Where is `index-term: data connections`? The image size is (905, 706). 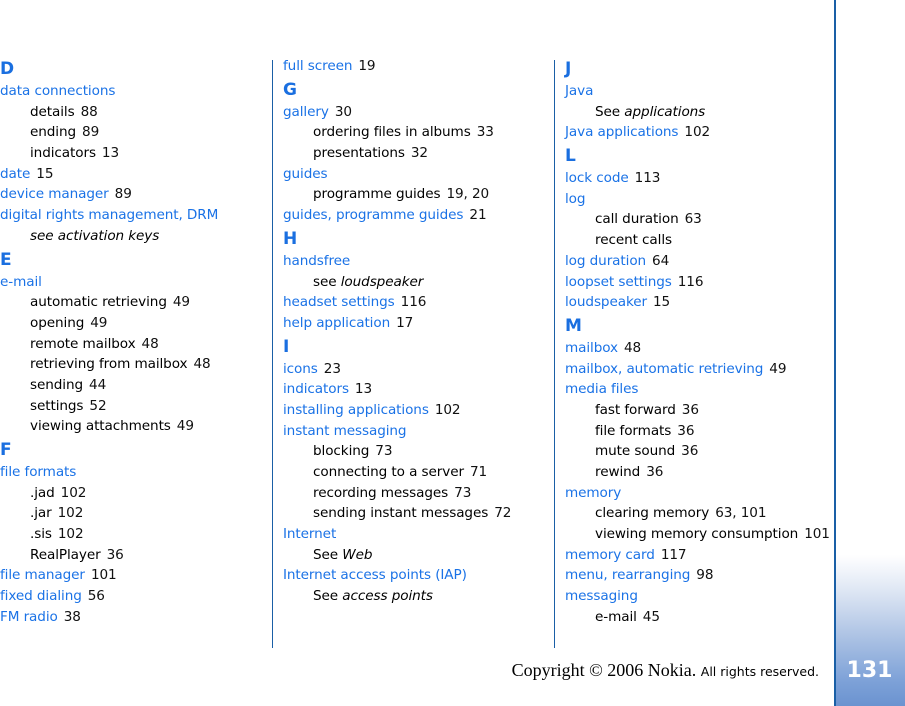 index-term: data connections is located at coordinates (58, 91).